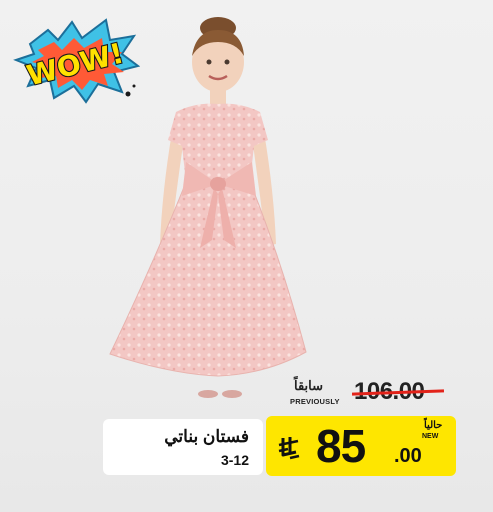 This screenshot has height=512, width=493. I want to click on saudi-riyal-icon, so click(289, 448).